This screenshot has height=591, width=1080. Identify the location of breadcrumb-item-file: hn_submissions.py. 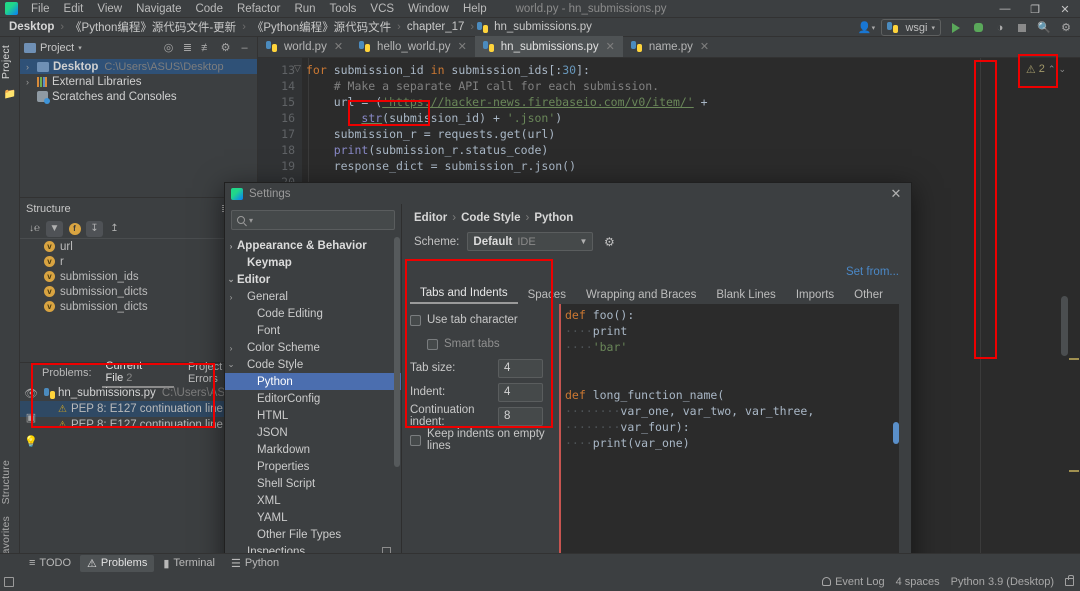
(536, 27).